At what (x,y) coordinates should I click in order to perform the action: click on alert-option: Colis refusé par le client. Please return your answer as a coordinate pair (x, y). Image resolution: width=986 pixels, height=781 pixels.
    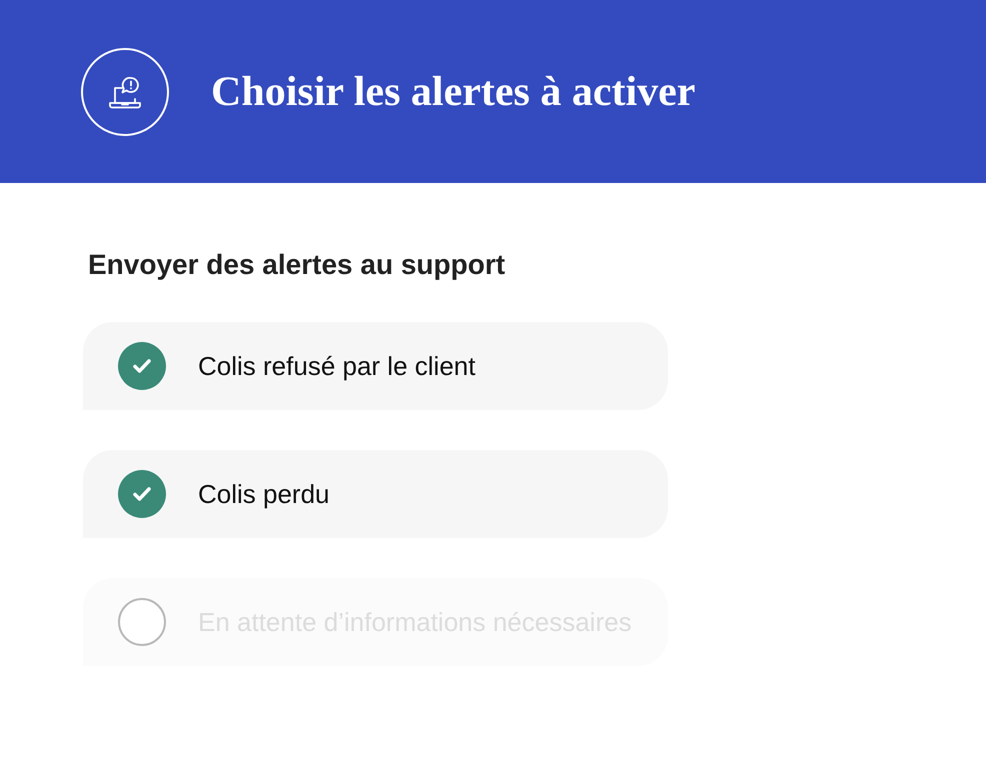
    Looking at the image, I should click on (375, 366).